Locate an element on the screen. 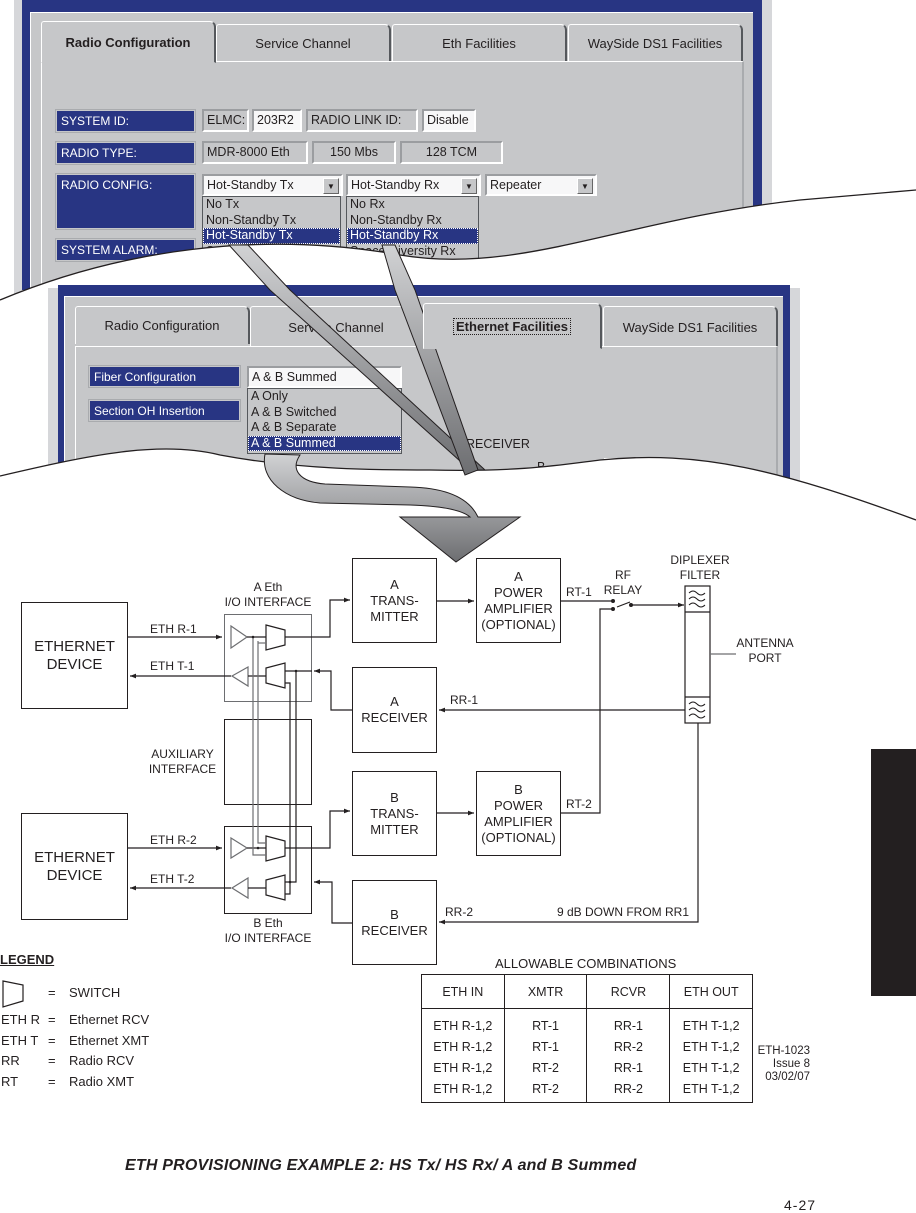 Image resolution: width=916 pixels, height=1213 pixels. radio-config-label: RADIO CONFIG: is located at coordinates (125, 201).